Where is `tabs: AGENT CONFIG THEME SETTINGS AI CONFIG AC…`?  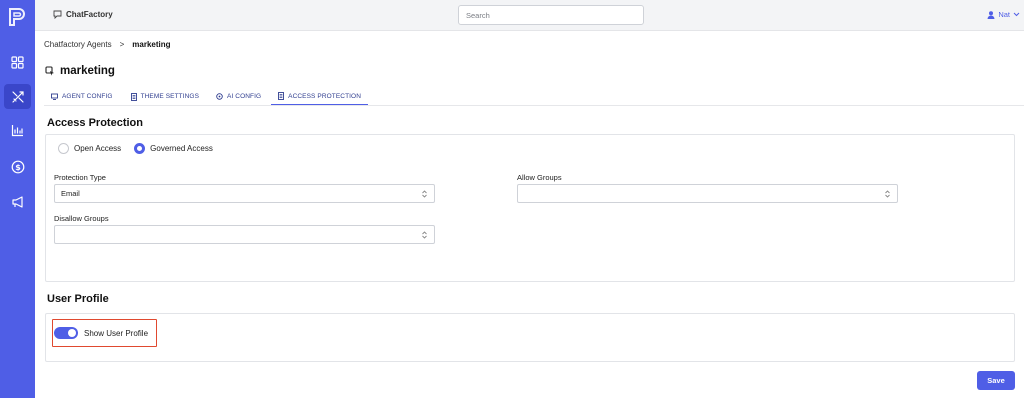 tabs: AGENT CONFIG THEME SETTINGS AI CONFIG AC… is located at coordinates (206, 96).